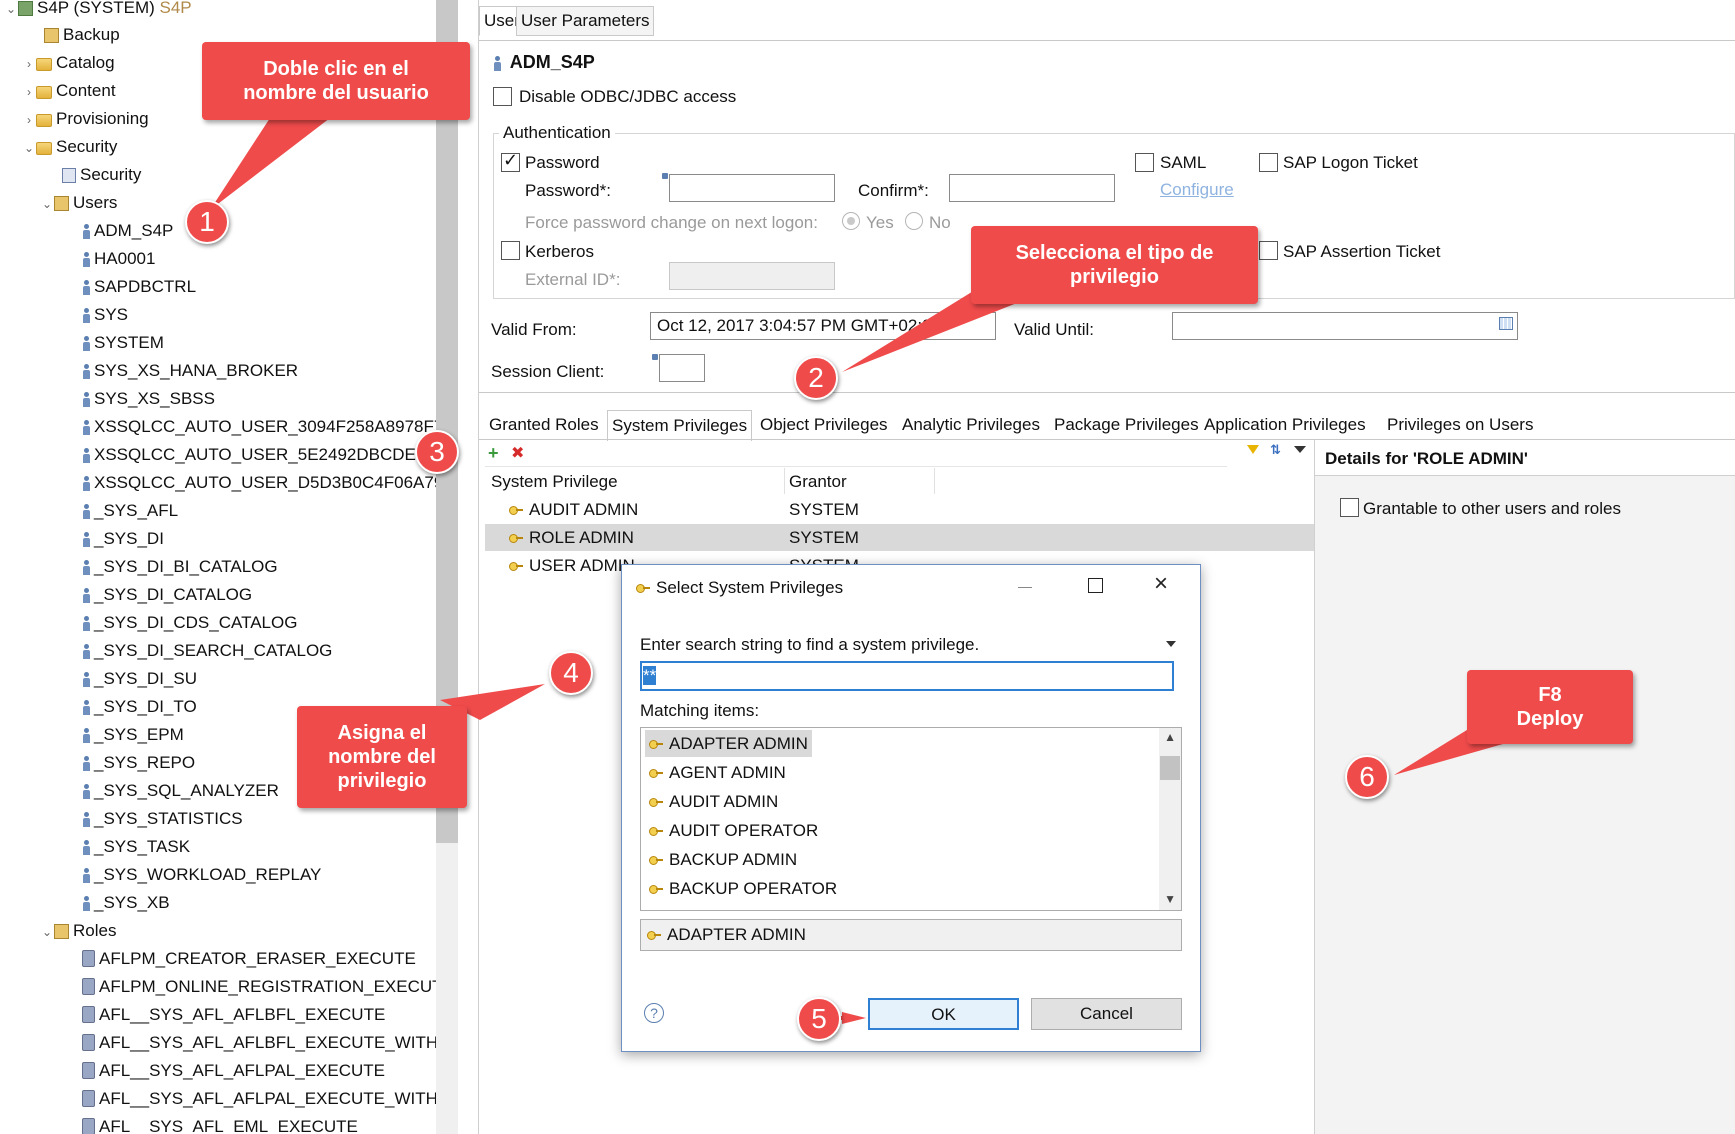 The image size is (1735, 1134). What do you see at coordinates (816, 378) in the screenshot?
I see `step-badge-2: 2` at bounding box center [816, 378].